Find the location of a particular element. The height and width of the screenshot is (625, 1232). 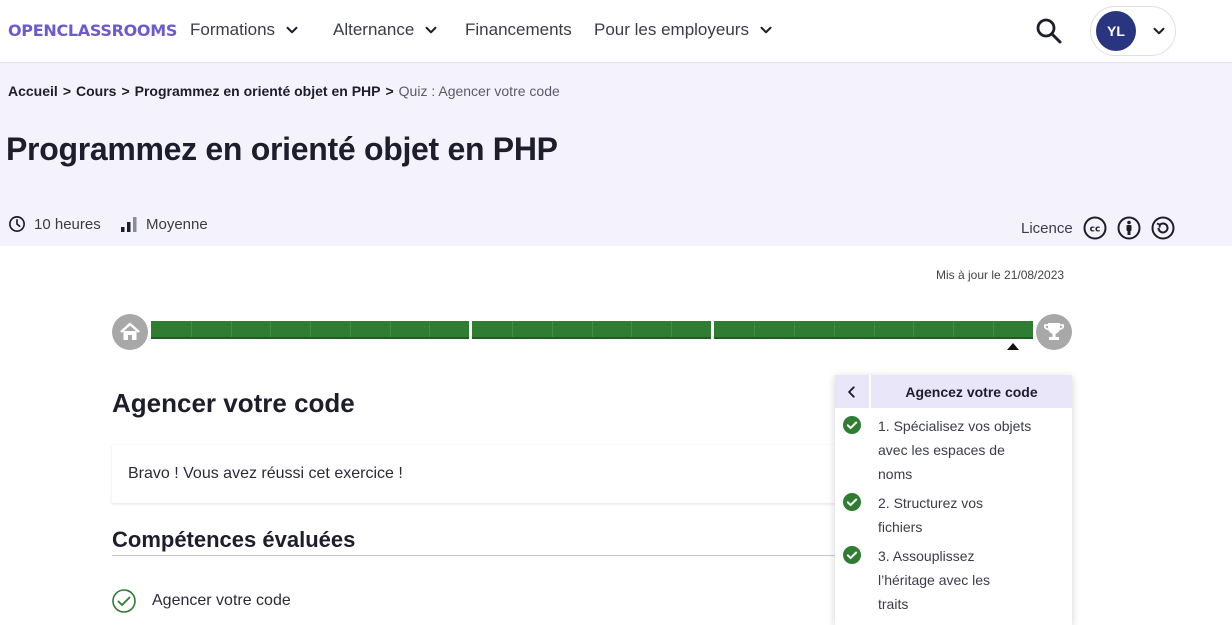

last-updated: Mis à jour le 21/08/2023 is located at coordinates (1000, 275).